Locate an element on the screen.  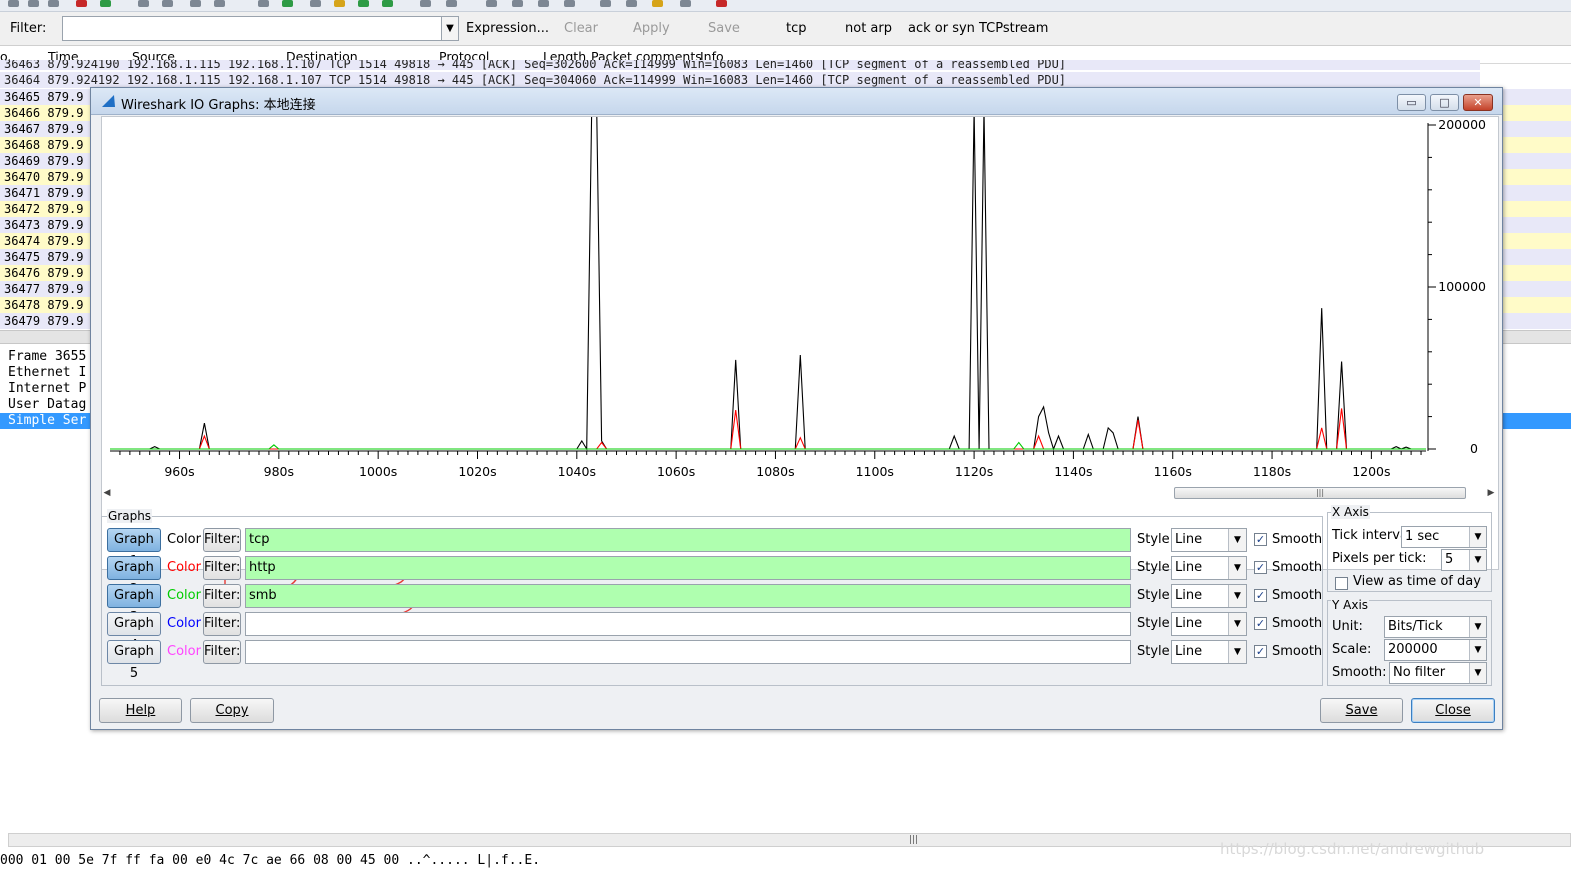
detail-simple-service: Simple Ser is located at coordinates (46, 421).